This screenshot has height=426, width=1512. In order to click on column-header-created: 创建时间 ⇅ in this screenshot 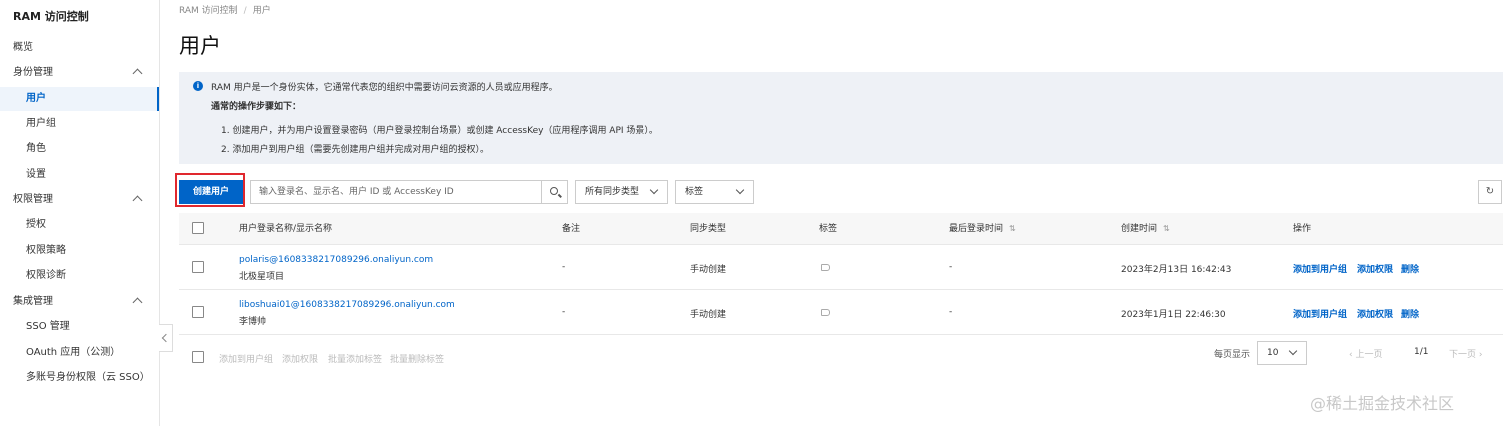, I will do `click(1145, 229)`.